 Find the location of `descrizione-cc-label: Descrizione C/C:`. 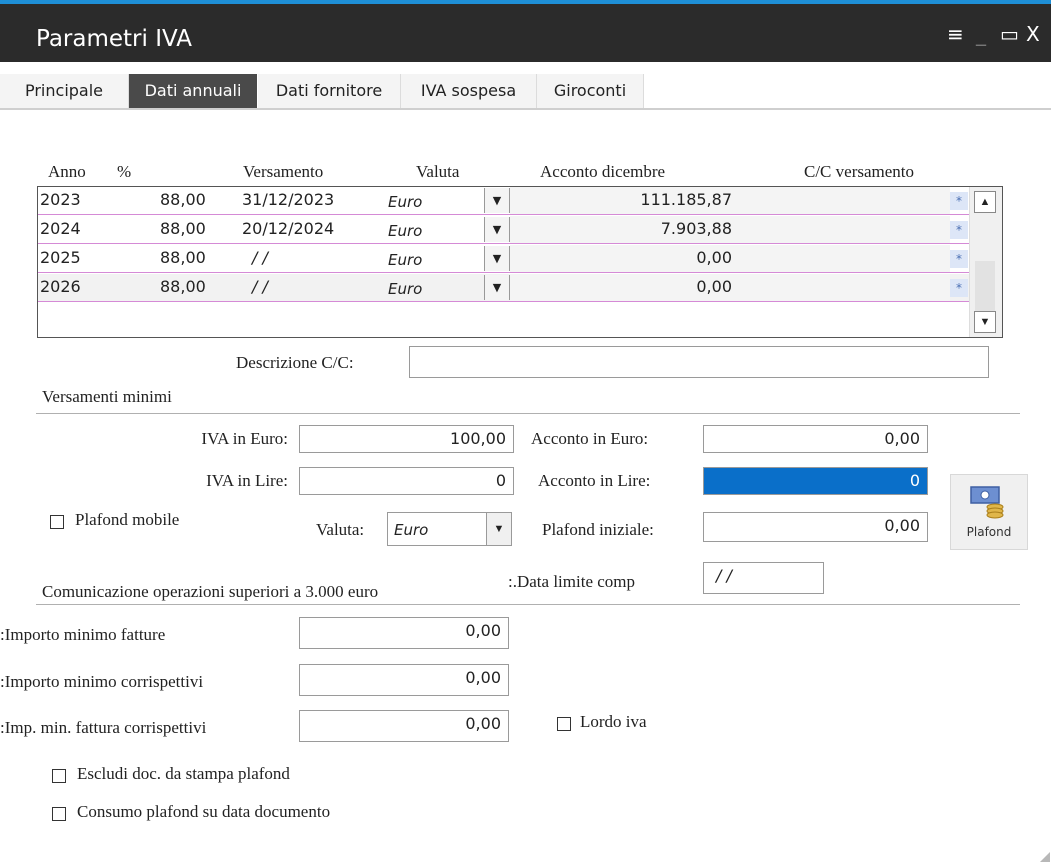

descrizione-cc-label: Descrizione C/C: is located at coordinates (295, 362).